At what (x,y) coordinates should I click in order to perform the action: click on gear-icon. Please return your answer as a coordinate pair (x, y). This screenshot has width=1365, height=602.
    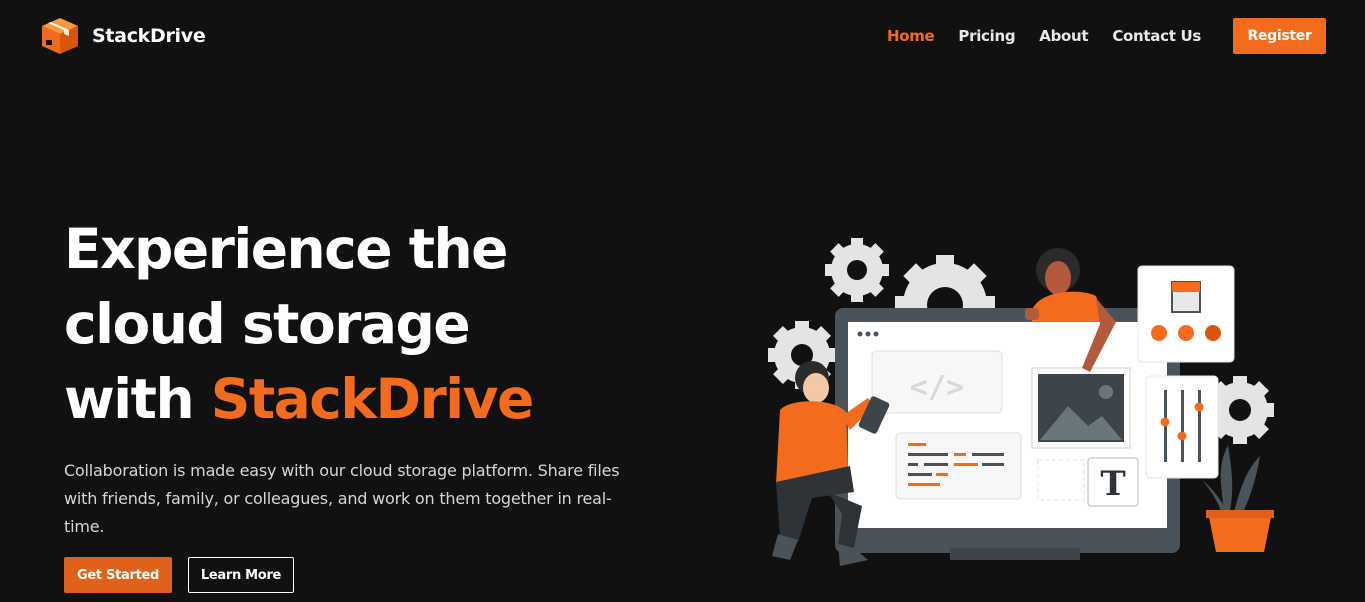
    Looking at the image, I should click on (857, 270).